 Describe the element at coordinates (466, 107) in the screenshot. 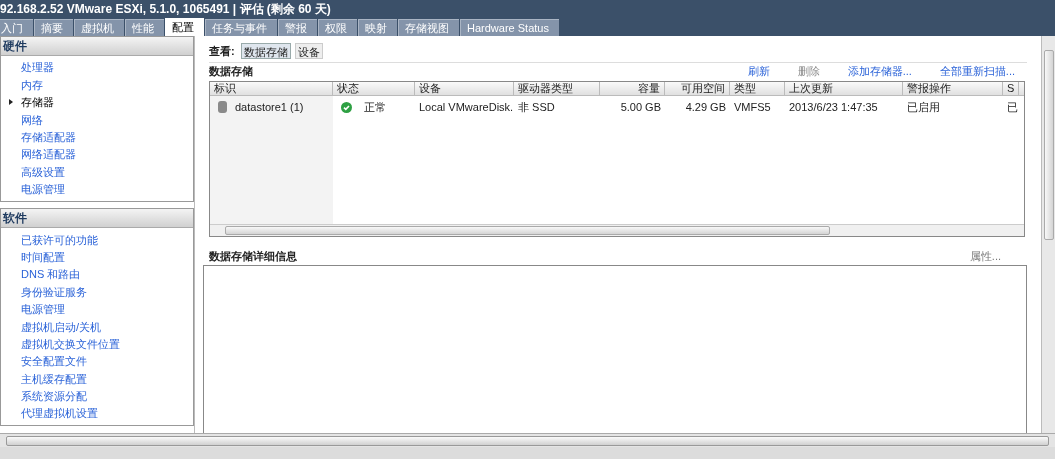

I see `table-cell-text: Local VMwareDisk..` at that location.